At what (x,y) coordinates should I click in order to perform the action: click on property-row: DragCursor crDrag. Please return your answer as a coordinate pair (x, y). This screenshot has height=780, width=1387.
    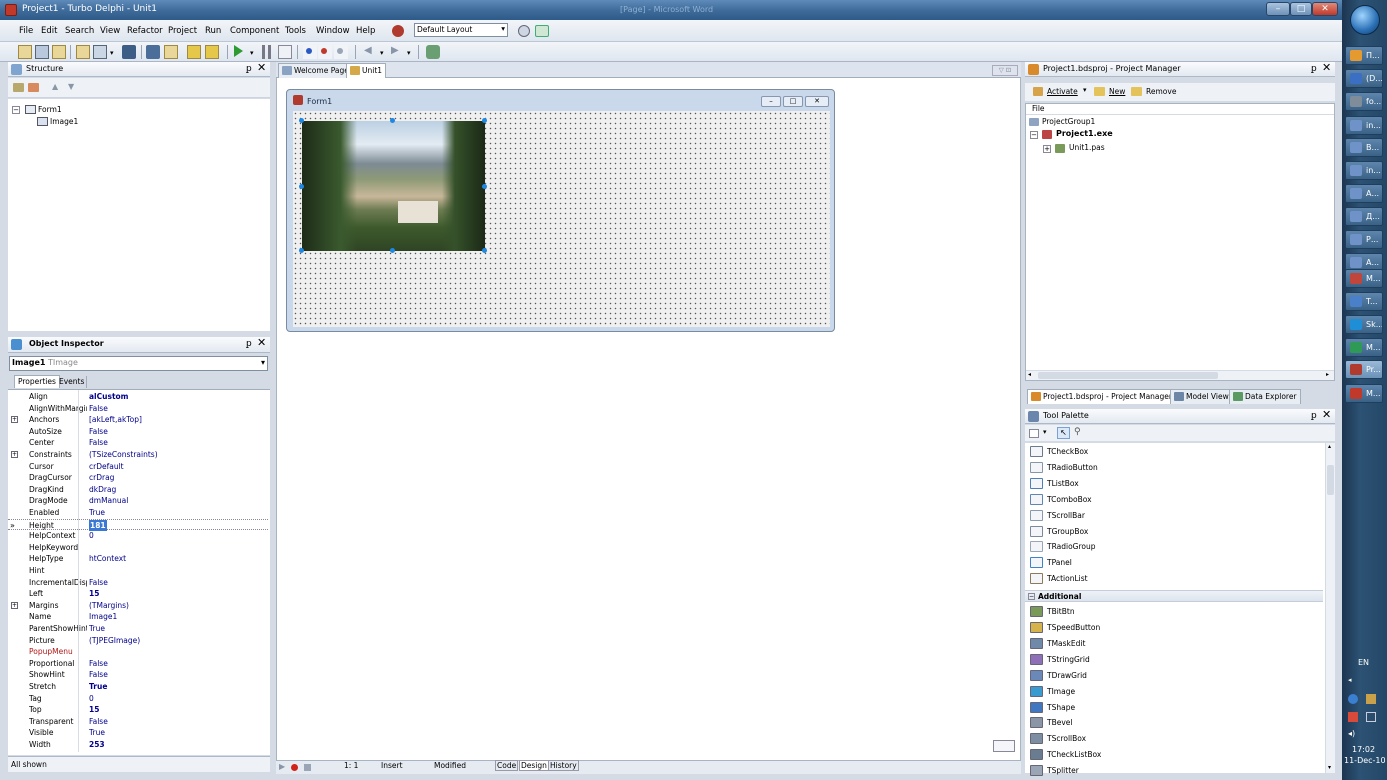
    Looking at the image, I should click on (138, 478).